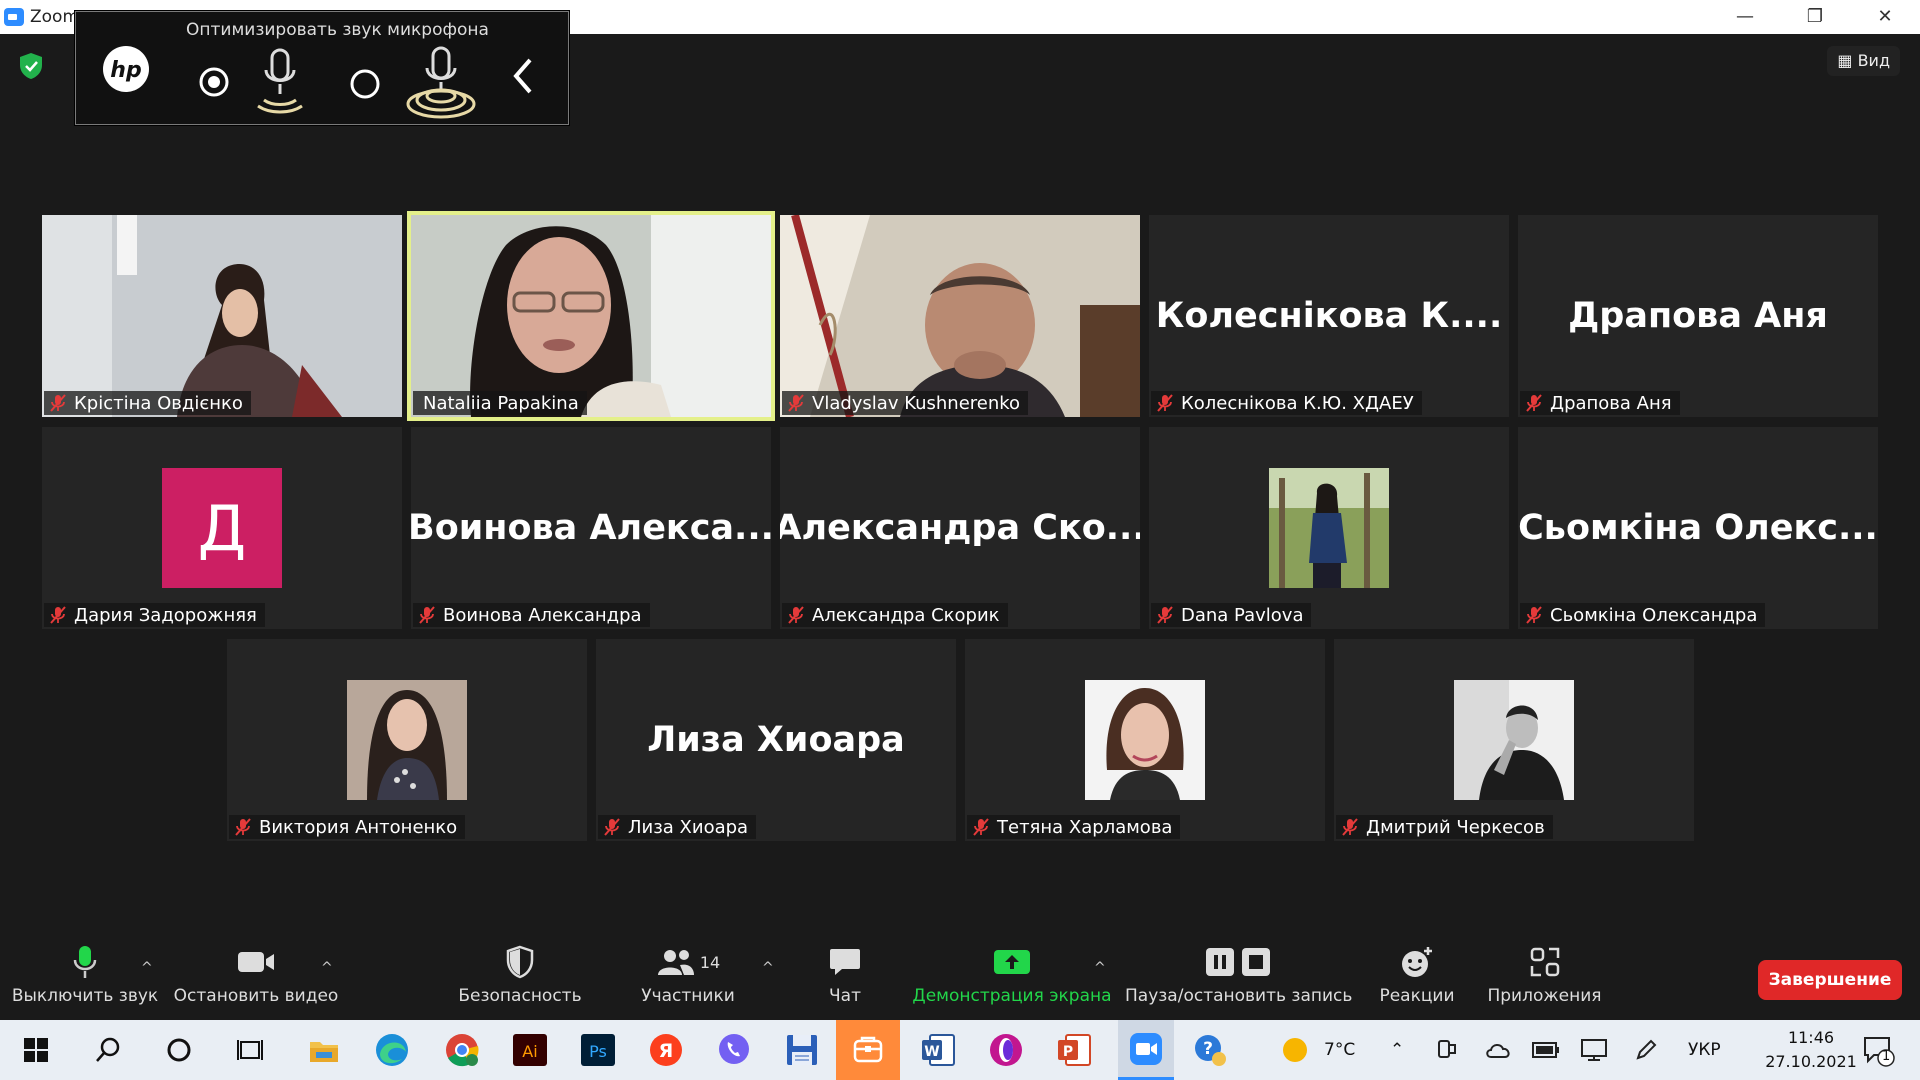 This screenshot has height=1080, width=1920. What do you see at coordinates (1417, 962) in the screenshot?
I see `reaction-smiley-icon` at bounding box center [1417, 962].